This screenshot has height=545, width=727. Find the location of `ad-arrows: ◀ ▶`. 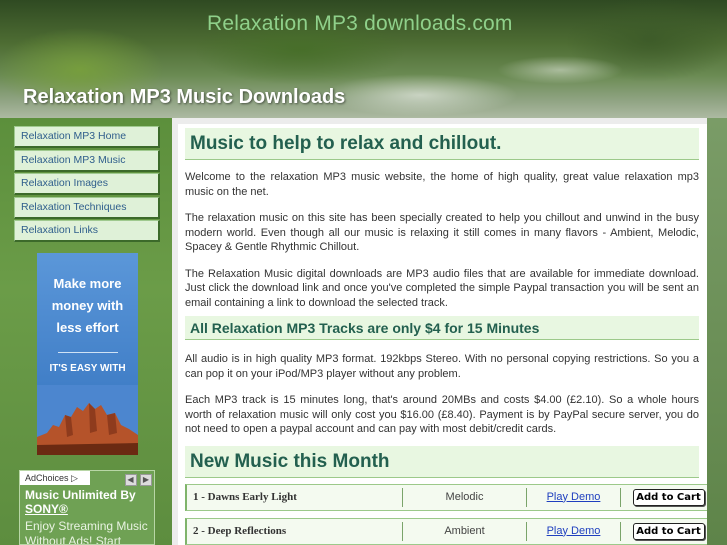

ad-arrows: ◀ ▶ is located at coordinates (138, 479).